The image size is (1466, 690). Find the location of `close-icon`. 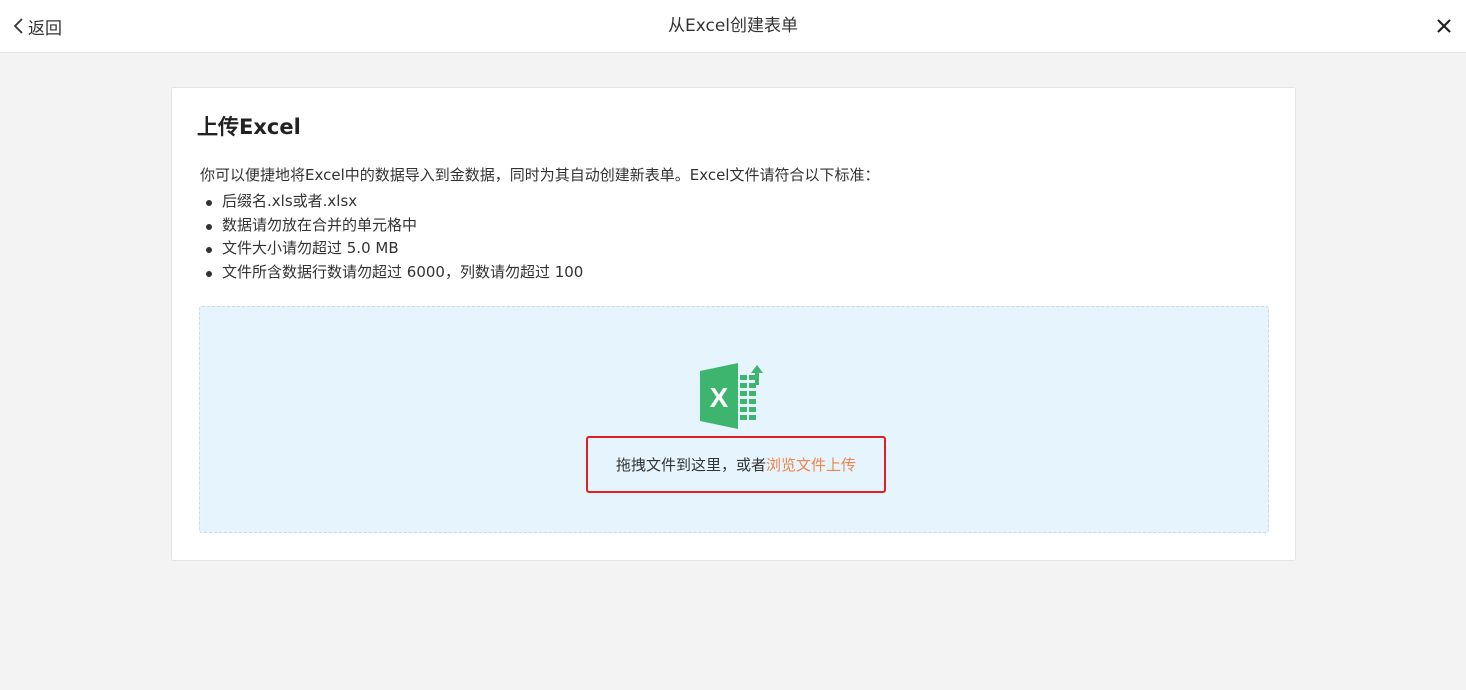

close-icon is located at coordinates (1444, 26).